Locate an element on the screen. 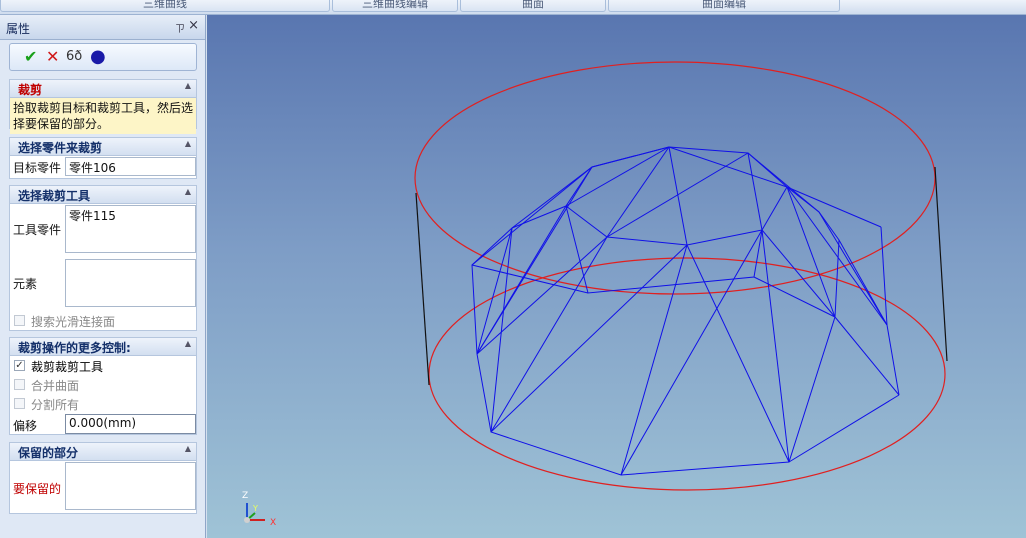  more-controls-title: 裁剪操作的更多控制: is located at coordinates (74, 348).